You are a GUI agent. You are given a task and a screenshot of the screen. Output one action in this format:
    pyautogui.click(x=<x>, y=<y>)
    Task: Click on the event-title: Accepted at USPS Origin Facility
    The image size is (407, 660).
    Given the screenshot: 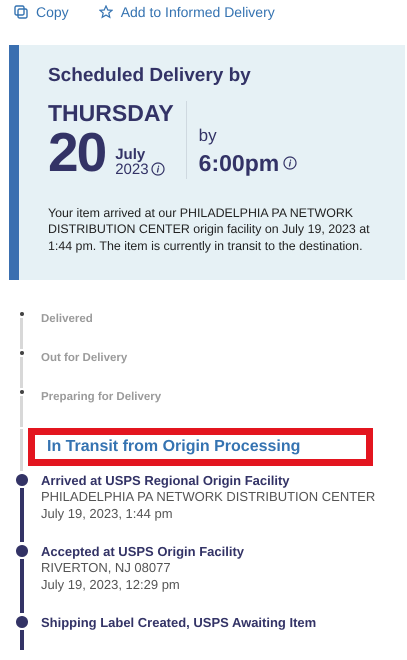 What is the action you would take?
    pyautogui.click(x=142, y=552)
    